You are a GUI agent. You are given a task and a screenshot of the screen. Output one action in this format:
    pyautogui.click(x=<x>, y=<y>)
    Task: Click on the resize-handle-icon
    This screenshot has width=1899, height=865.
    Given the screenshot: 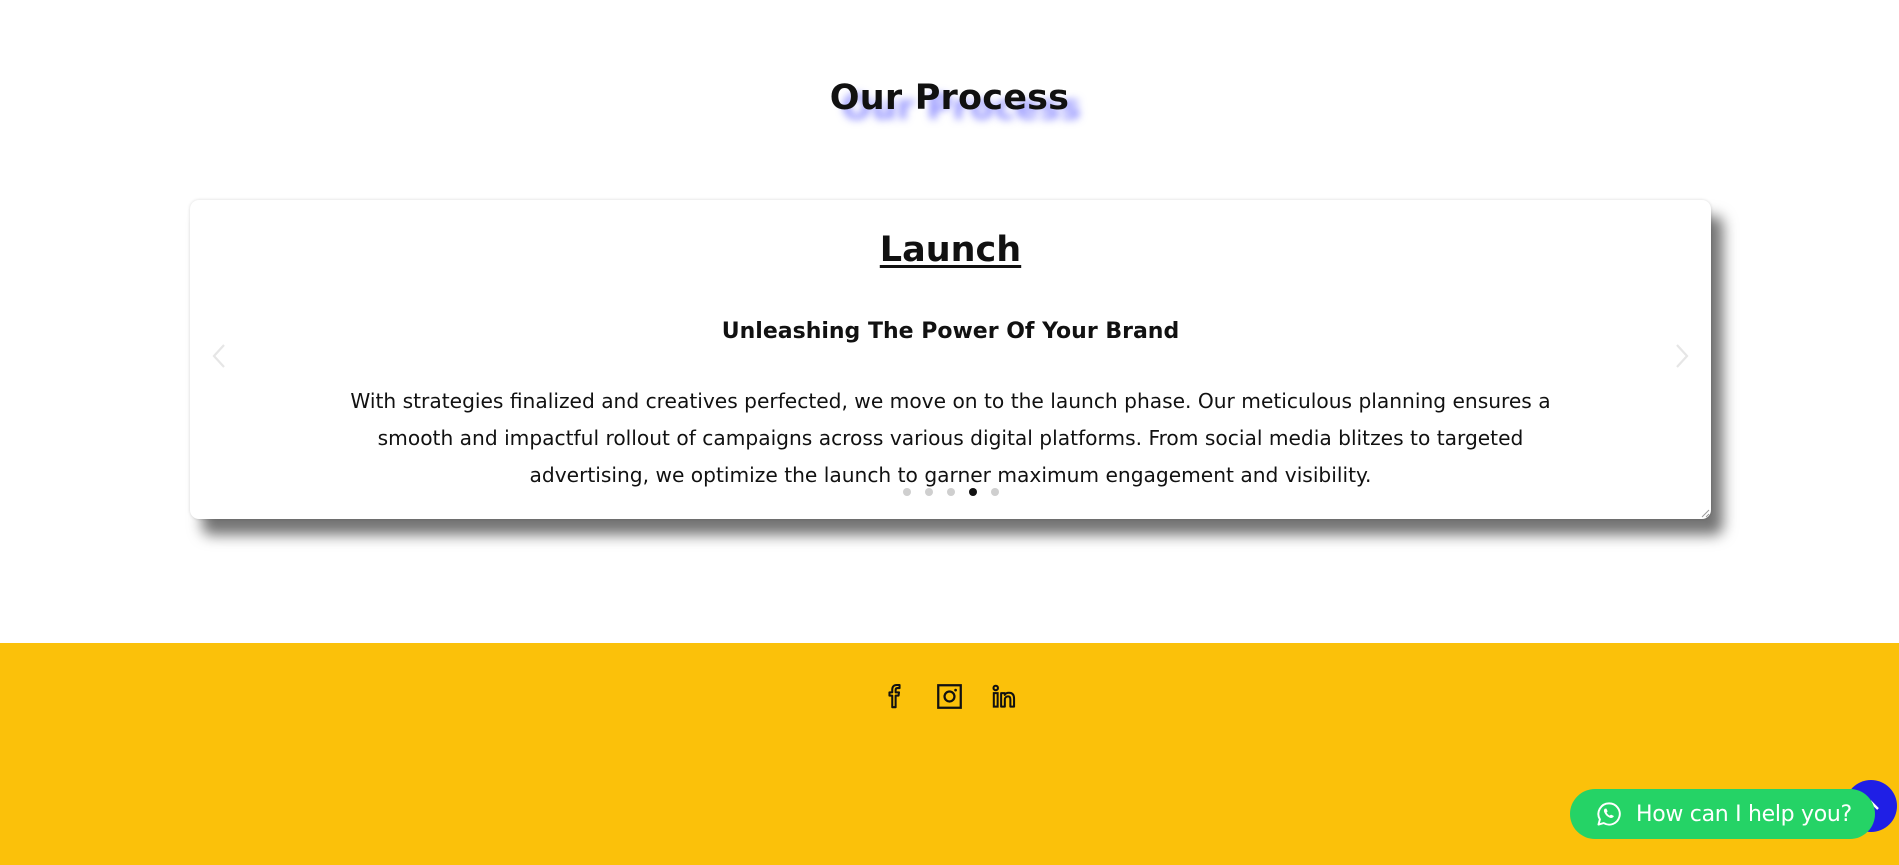 What is the action you would take?
    pyautogui.click(x=1705, y=513)
    